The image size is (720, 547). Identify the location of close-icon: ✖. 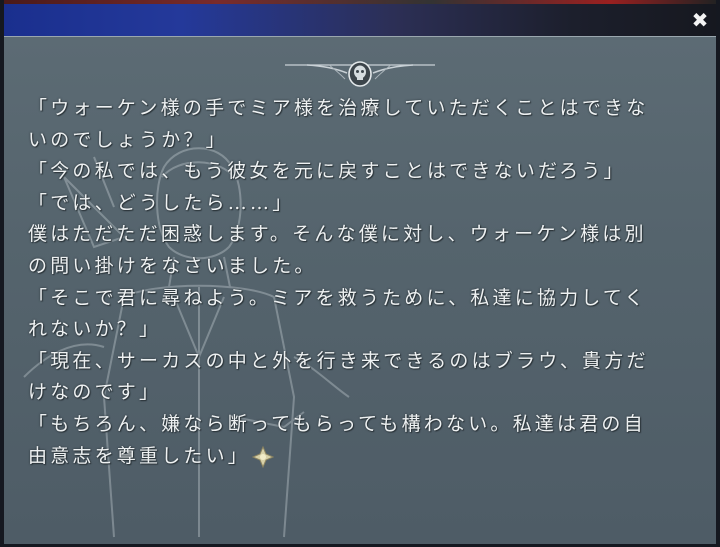
(700, 20).